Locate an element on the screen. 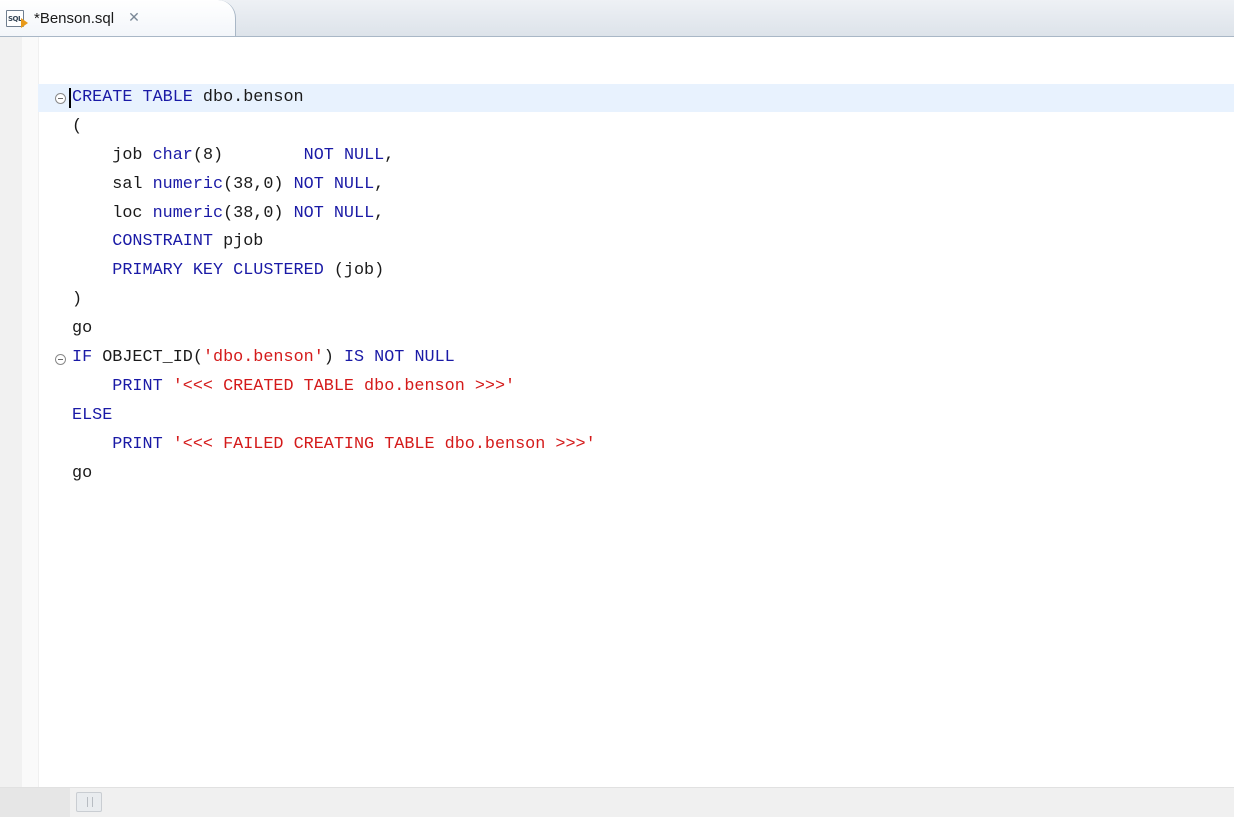  sql-keyword: CONSTRAINT is located at coordinates (148, 242).